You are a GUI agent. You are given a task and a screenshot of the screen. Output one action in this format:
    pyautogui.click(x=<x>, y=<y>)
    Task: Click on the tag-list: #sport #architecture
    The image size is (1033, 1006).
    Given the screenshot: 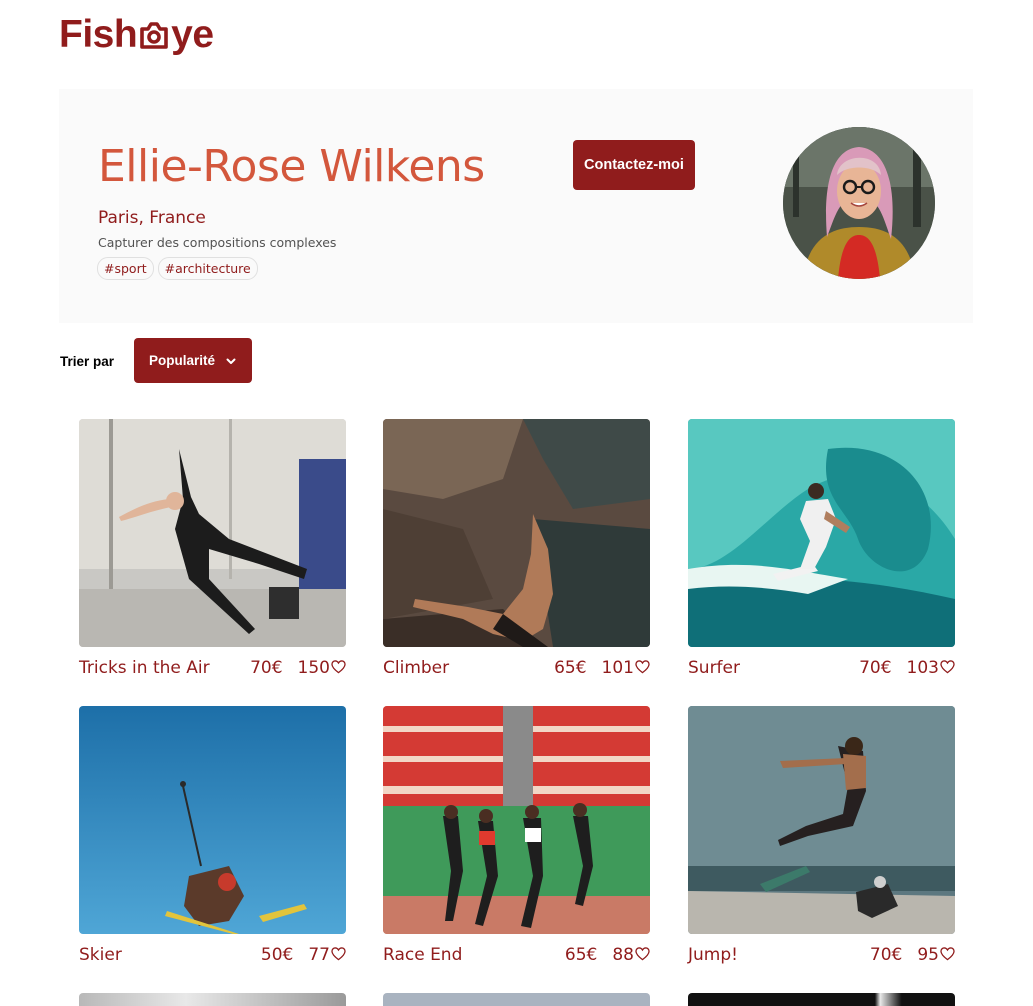 What is the action you would take?
    pyautogui.click(x=177, y=268)
    